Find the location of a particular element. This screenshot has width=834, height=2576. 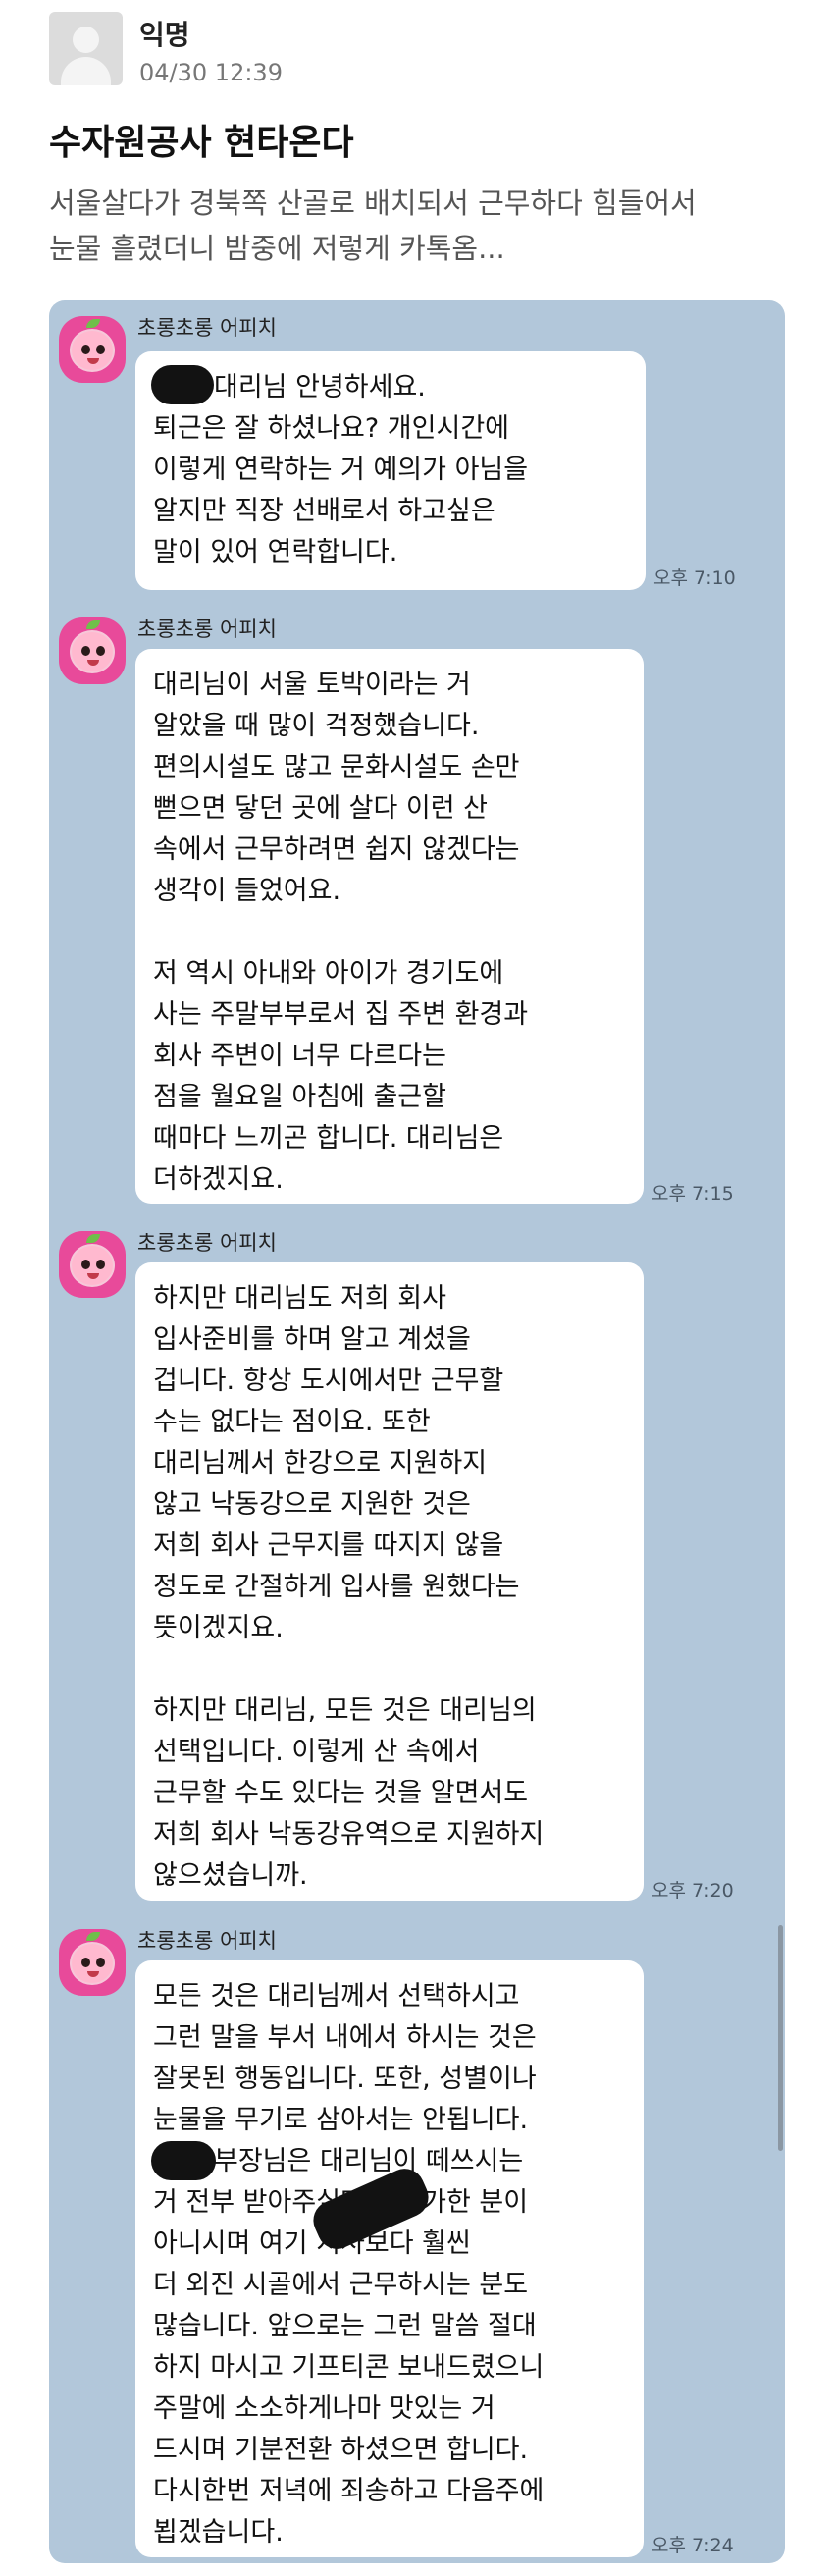

message-line: 편의시설도 많고 문화시설도 손만 is located at coordinates (337, 767).